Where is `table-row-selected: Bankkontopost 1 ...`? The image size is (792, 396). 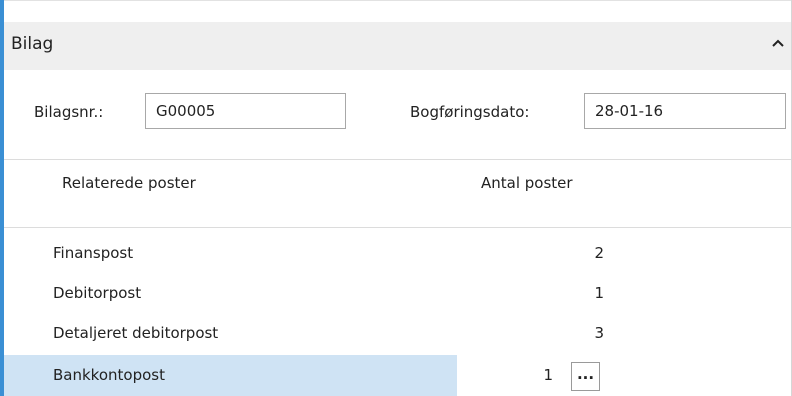 table-row-selected: Bankkontopost 1 ... is located at coordinates (397, 375).